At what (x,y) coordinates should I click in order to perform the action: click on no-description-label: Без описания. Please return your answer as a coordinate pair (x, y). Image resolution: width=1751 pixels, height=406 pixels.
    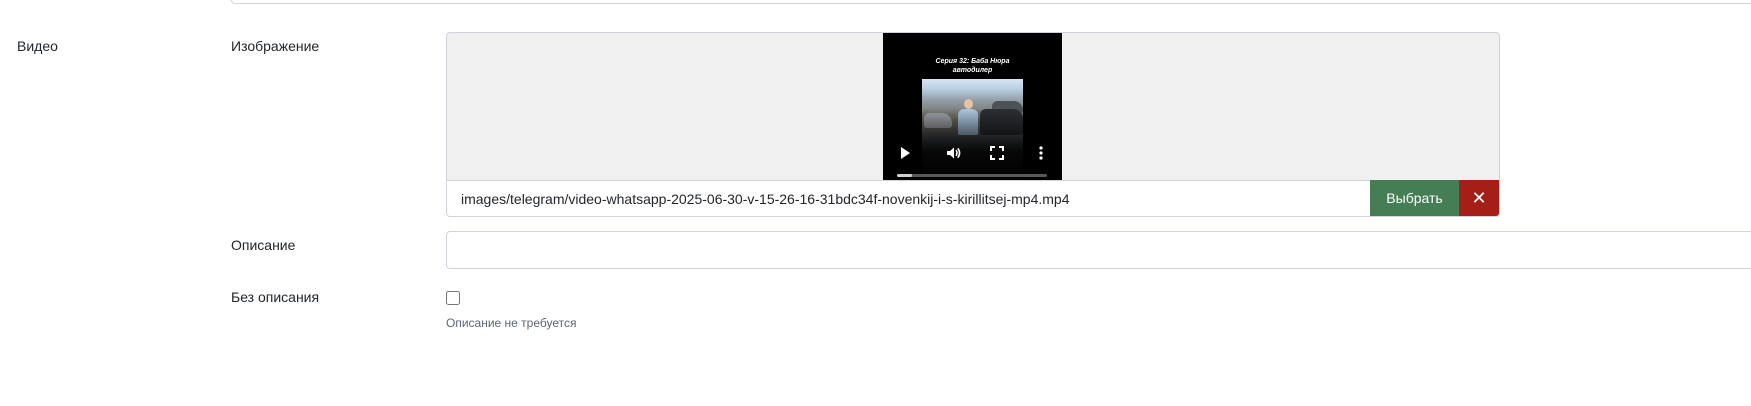
    Looking at the image, I should click on (275, 297).